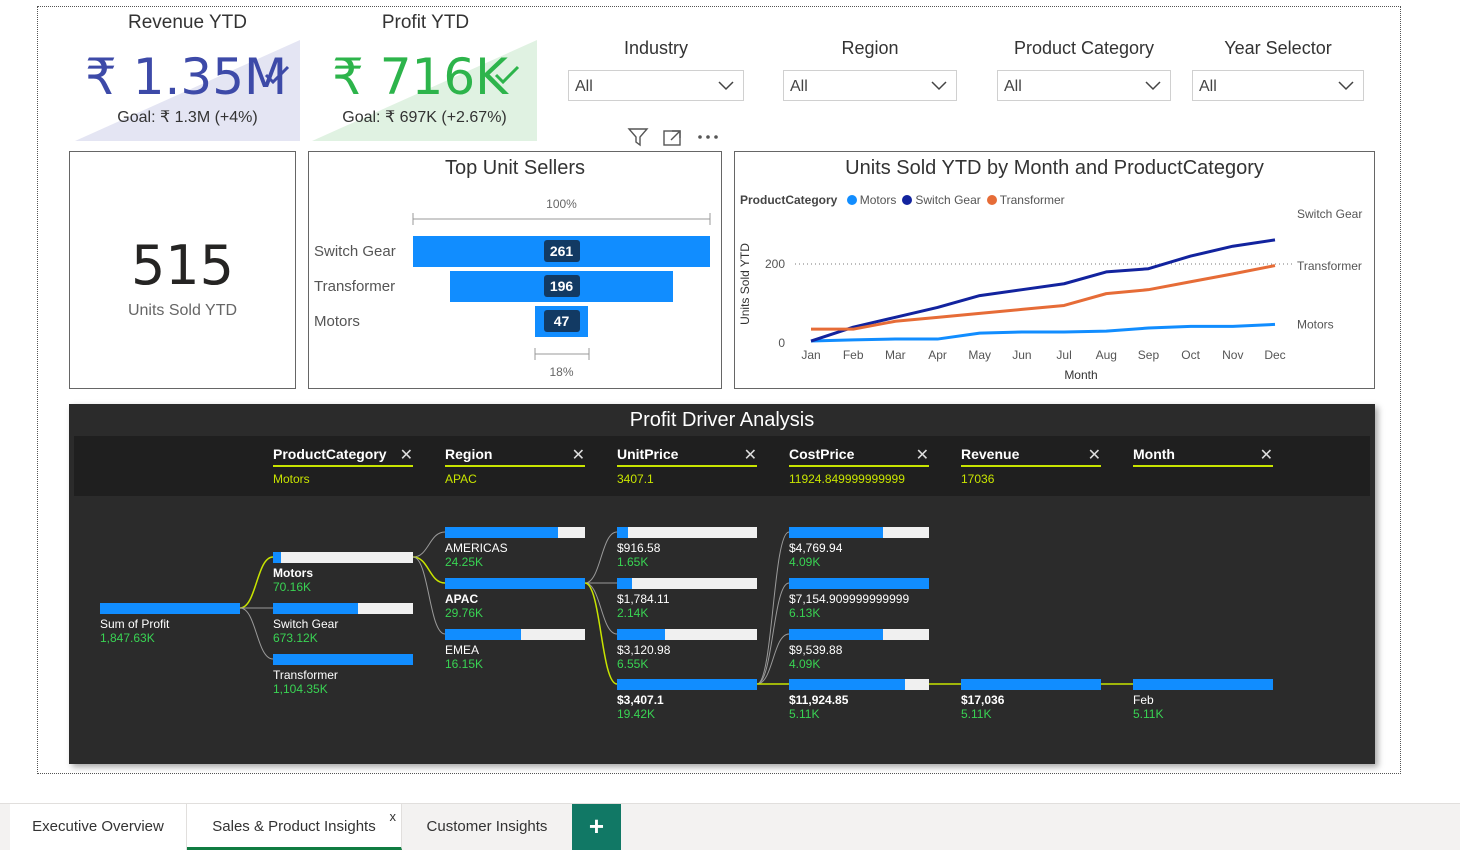 This screenshot has height=850, width=1460. I want to click on decomposition-node: Switch Gear 673.12K, so click(343, 624).